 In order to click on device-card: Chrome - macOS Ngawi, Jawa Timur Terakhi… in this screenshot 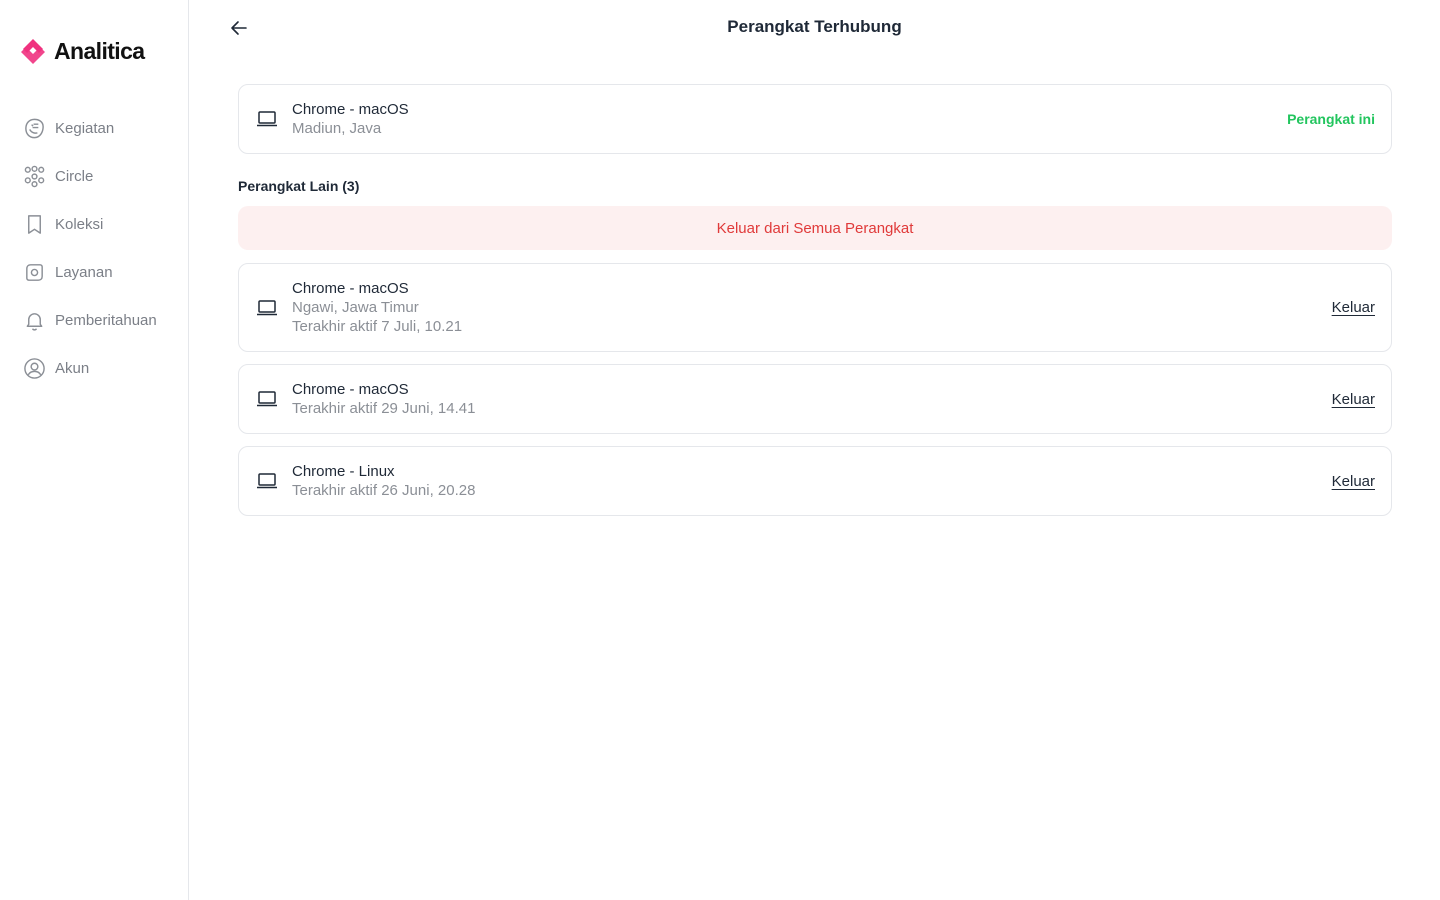, I will do `click(815, 307)`.